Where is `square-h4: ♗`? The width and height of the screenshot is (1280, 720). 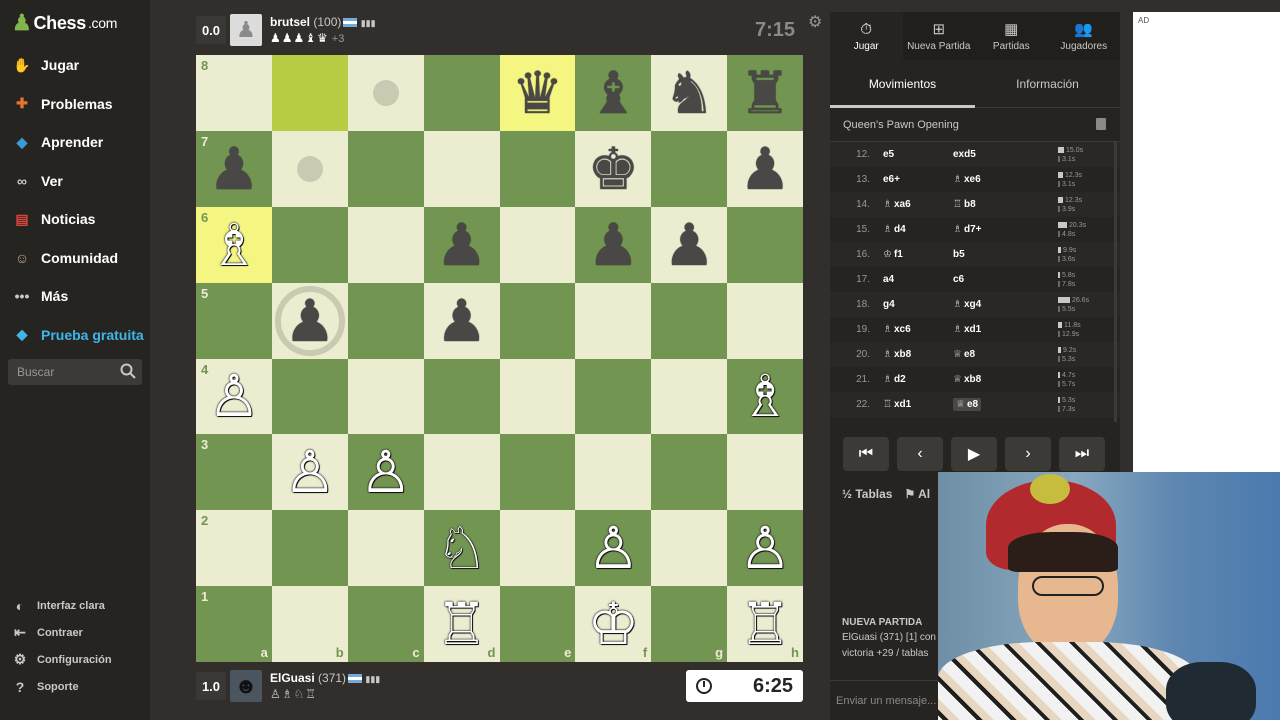
square-h4: ♗ is located at coordinates (765, 396).